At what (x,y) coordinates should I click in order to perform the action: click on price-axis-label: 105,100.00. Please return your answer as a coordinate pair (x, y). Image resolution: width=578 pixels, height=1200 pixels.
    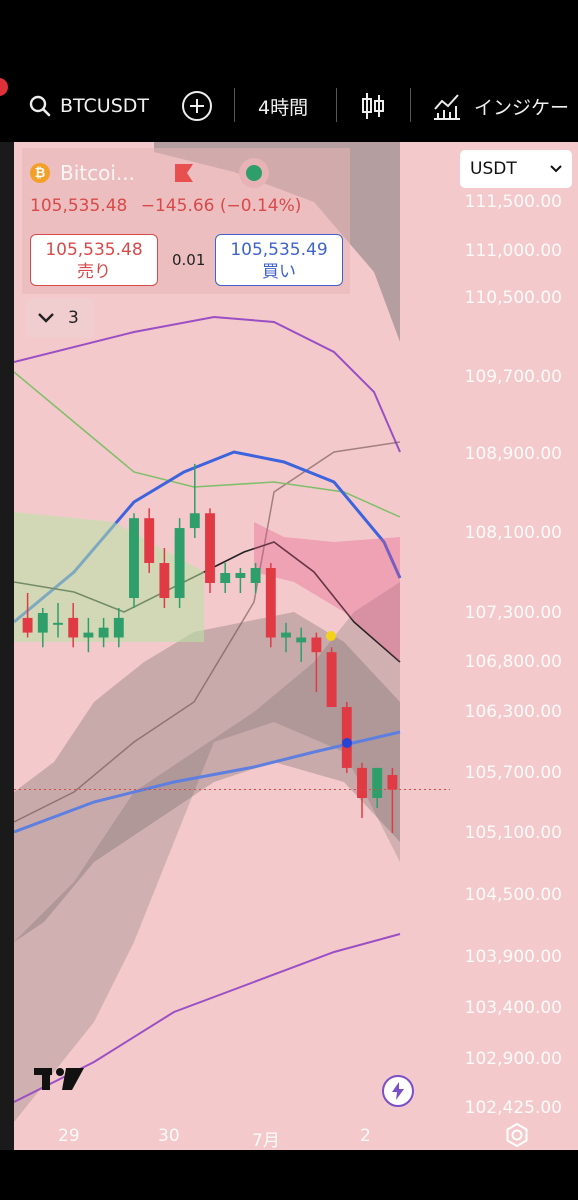
    Looking at the image, I should click on (513, 833).